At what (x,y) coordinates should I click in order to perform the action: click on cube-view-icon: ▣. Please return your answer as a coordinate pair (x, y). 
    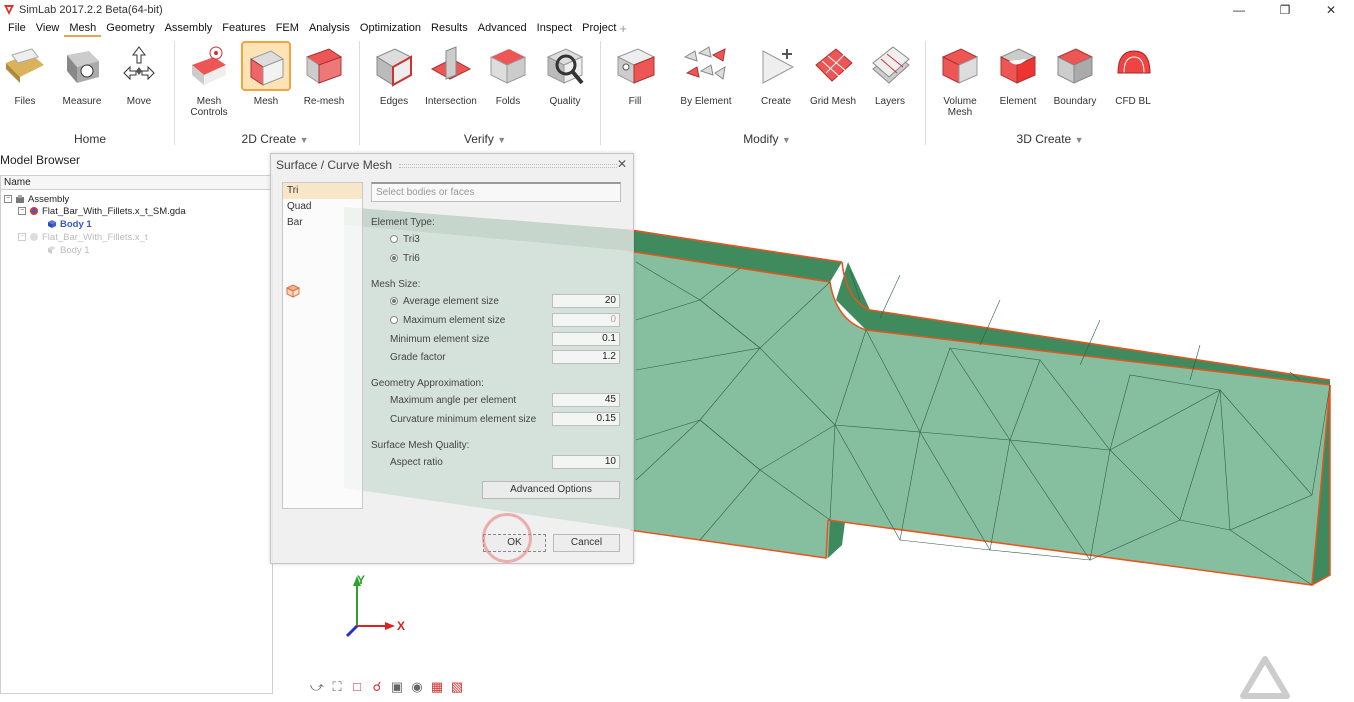
    Looking at the image, I should click on (397, 687).